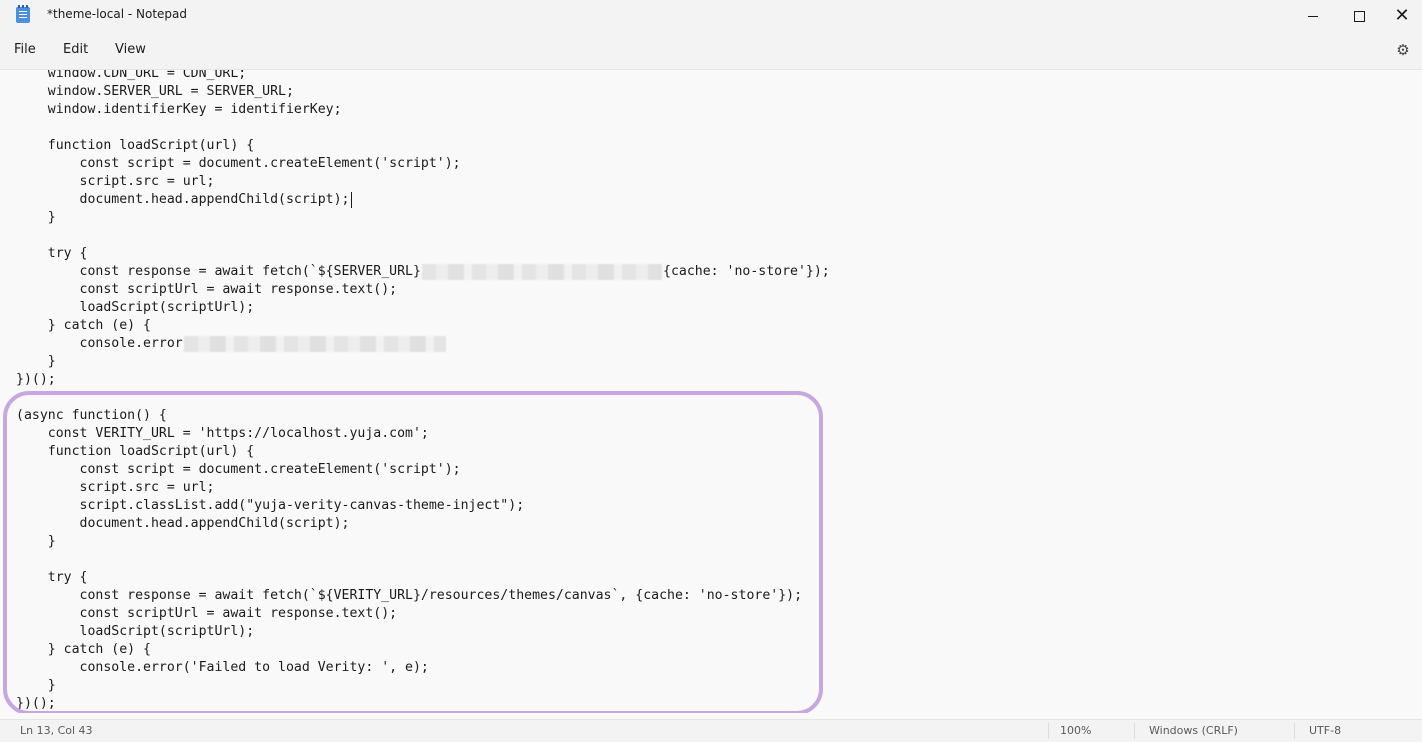 The image size is (1422, 742). I want to click on close-button: ✕, so click(1402, 16).